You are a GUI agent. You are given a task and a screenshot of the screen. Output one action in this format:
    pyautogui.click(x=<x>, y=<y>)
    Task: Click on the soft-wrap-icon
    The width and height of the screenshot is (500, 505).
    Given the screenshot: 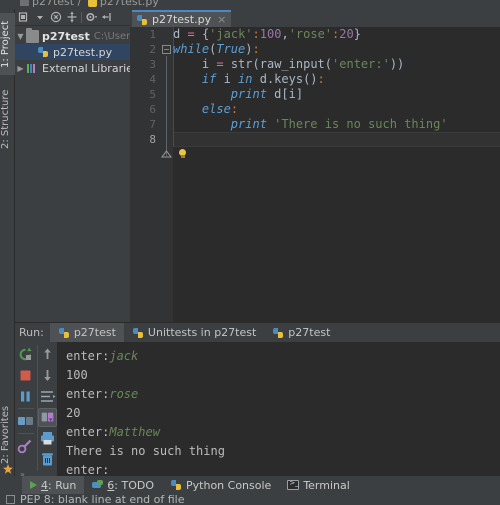 What is the action you would take?
    pyautogui.click(x=25, y=446)
    